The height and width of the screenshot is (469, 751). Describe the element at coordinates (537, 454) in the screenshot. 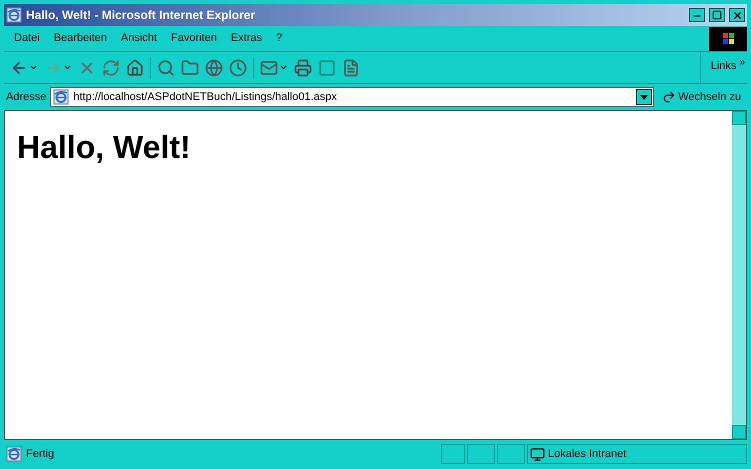

I see `network-icon` at that location.